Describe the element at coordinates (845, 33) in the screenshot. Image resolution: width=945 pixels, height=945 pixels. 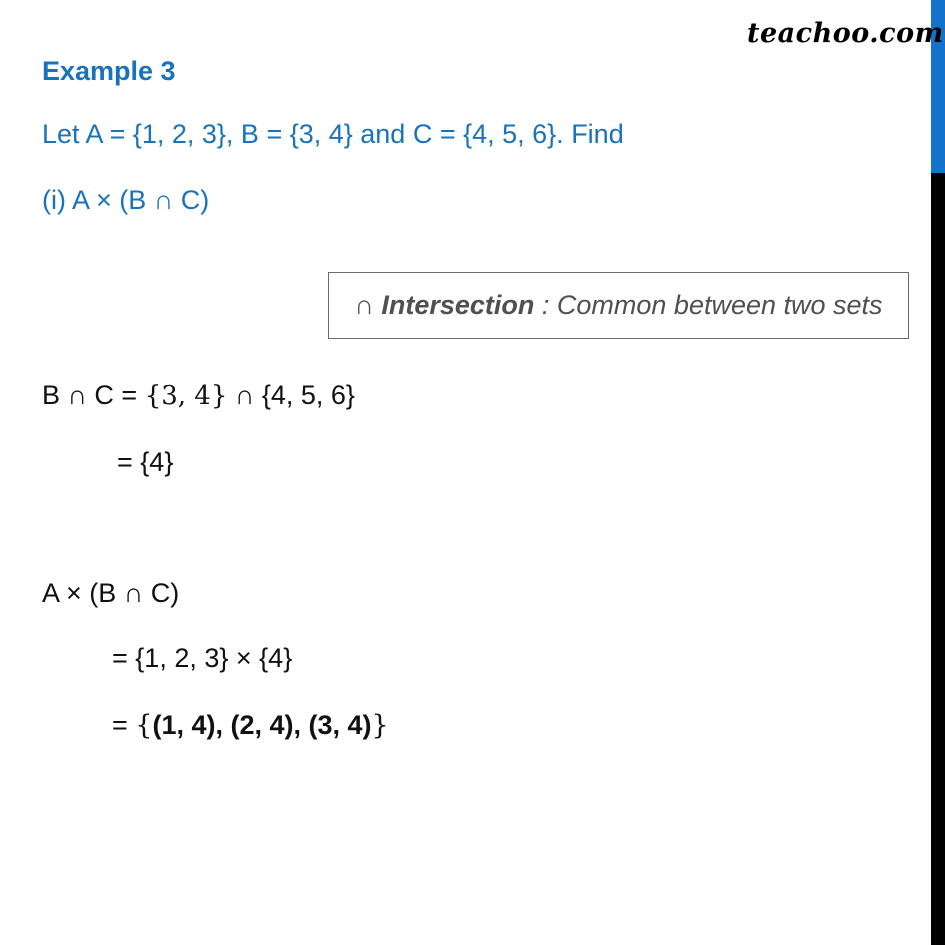
I see `teachoo-logo: teachoo.com` at that location.